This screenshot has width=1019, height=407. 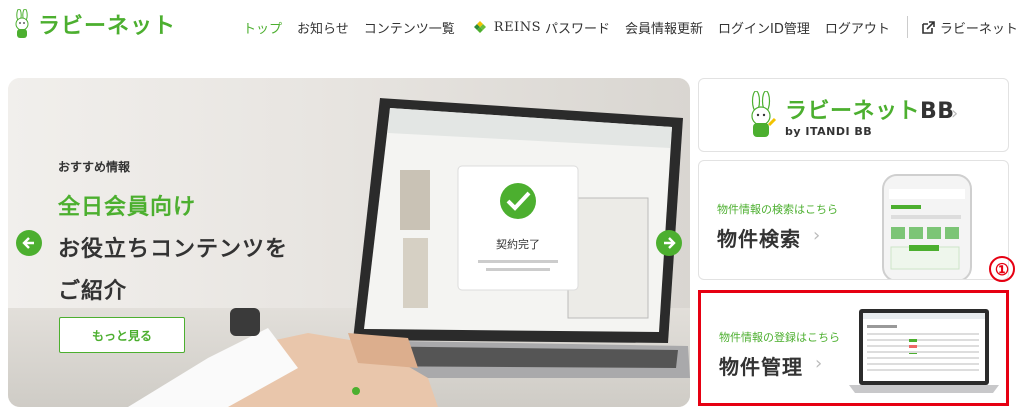 I want to click on hero-headline-line1: 全日会員向け, so click(x=127, y=207).